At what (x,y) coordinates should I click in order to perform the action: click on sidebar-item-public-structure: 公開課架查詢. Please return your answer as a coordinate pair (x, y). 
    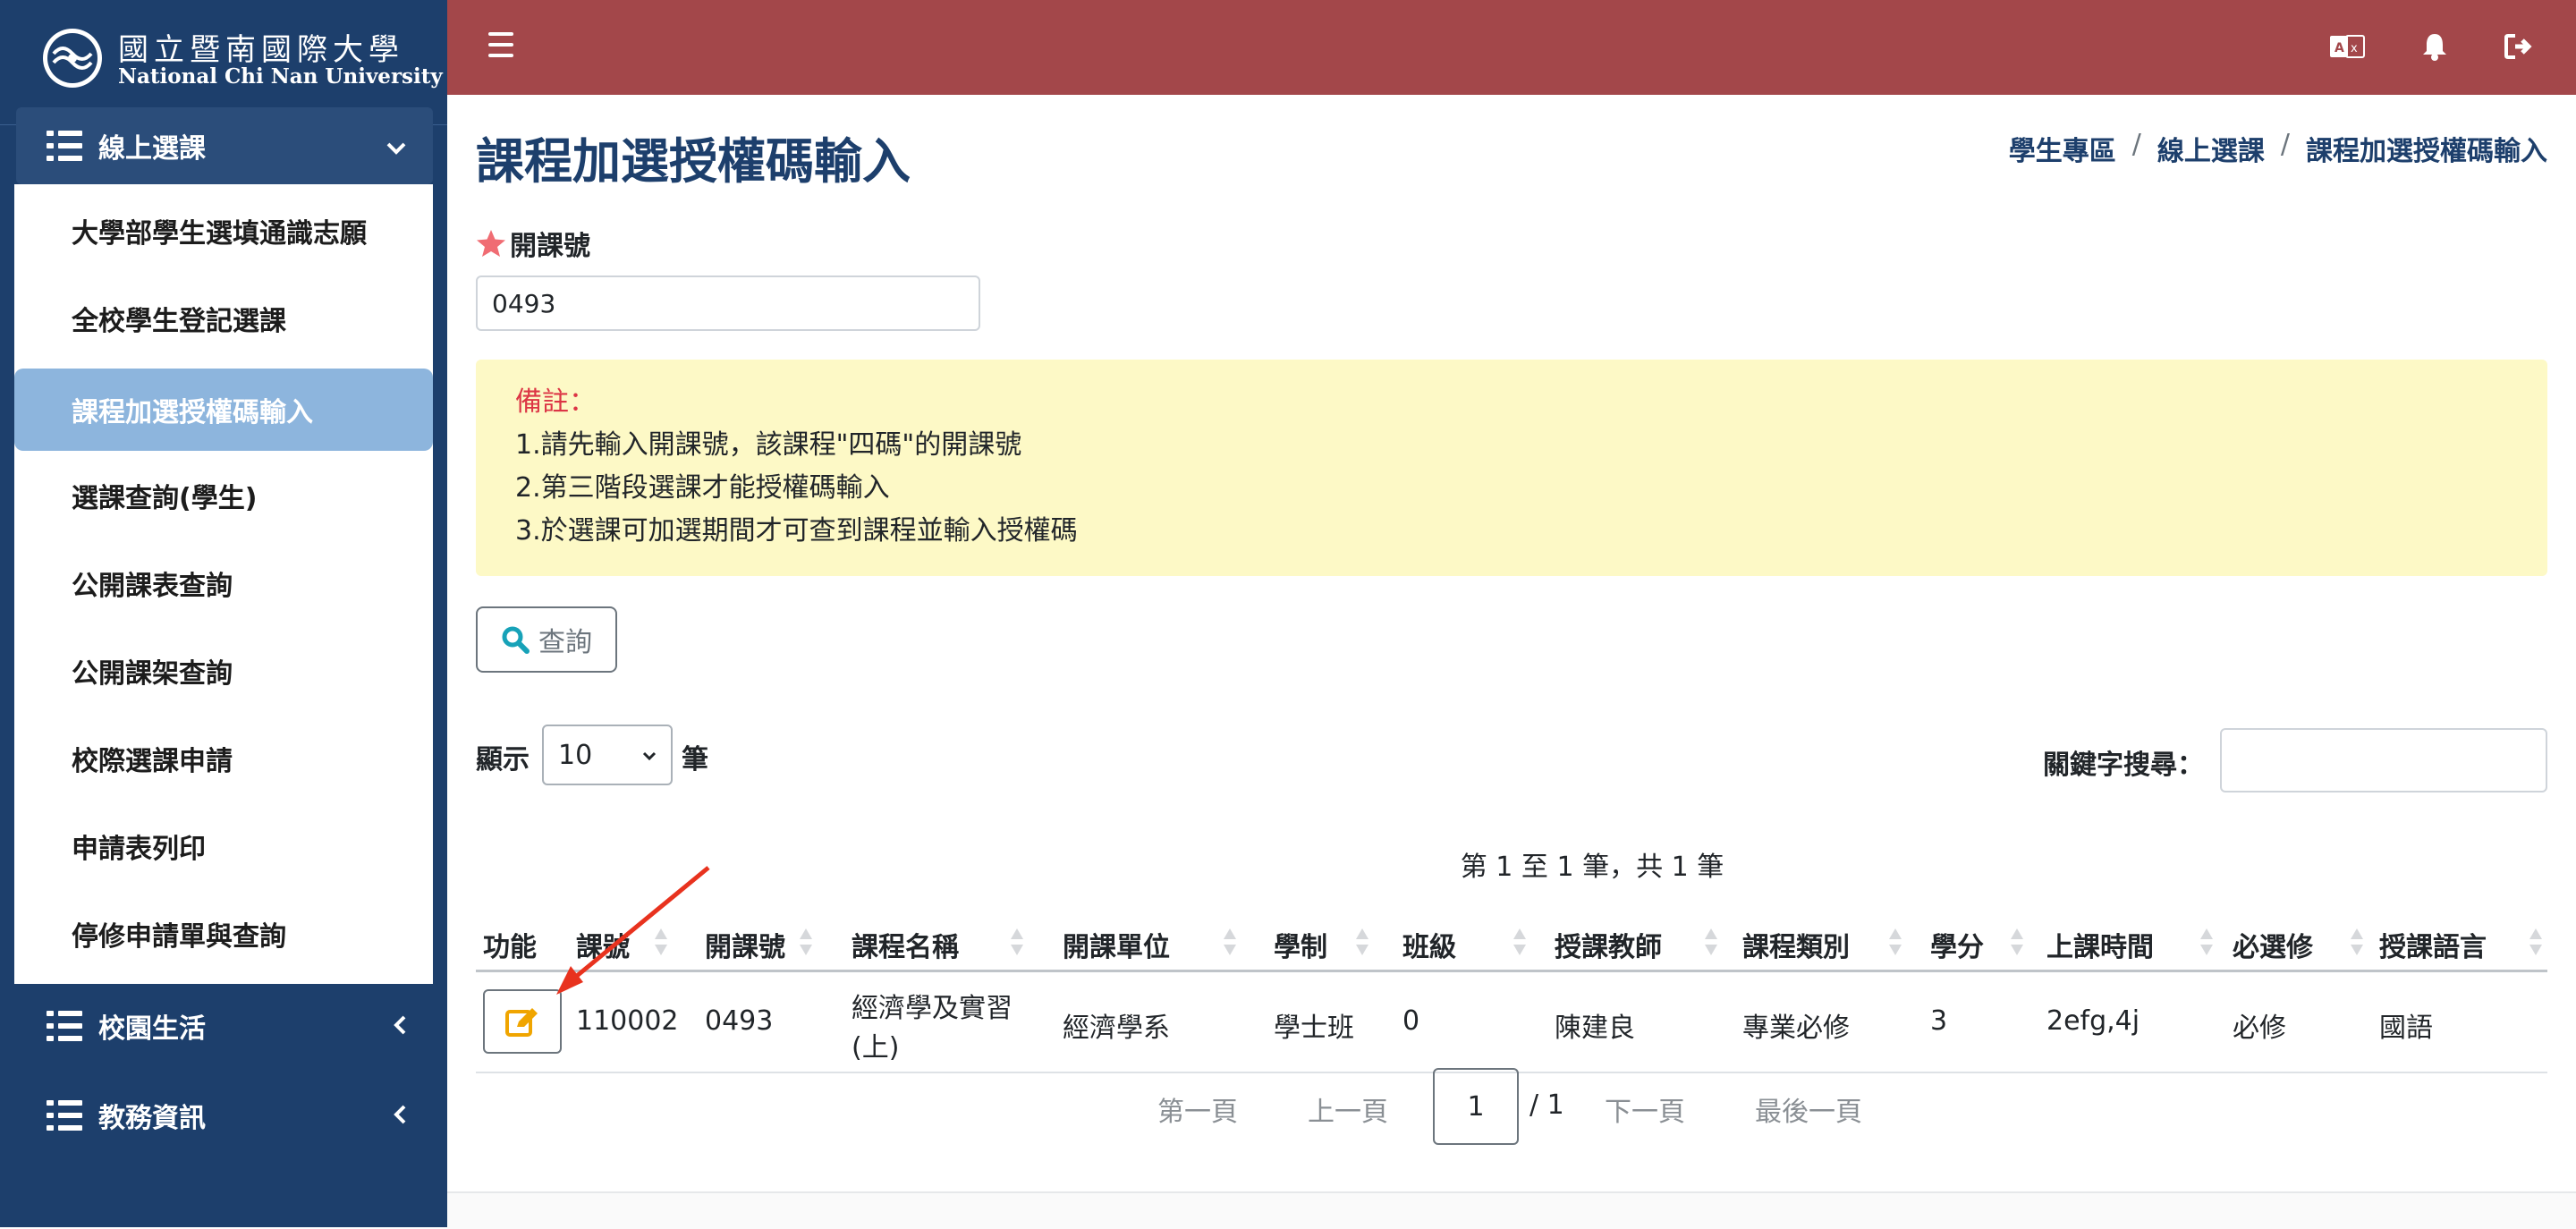
    Looking at the image, I should click on (223, 671).